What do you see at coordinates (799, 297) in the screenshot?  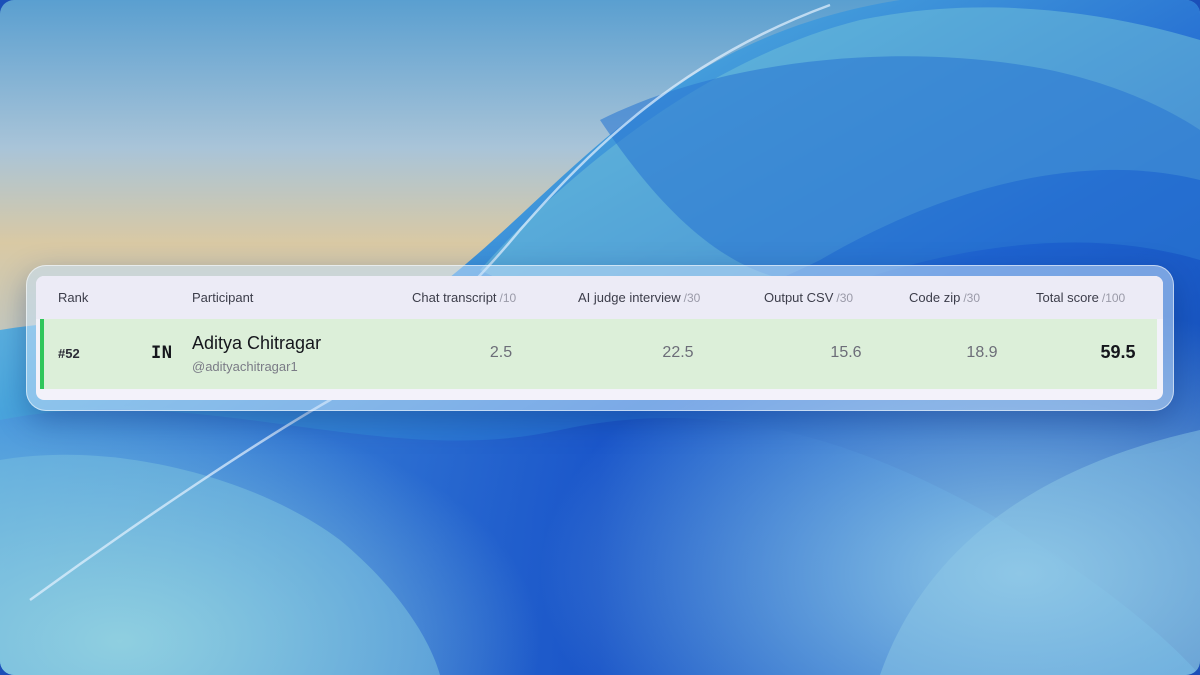 I see `column-label: Output CSV` at bounding box center [799, 297].